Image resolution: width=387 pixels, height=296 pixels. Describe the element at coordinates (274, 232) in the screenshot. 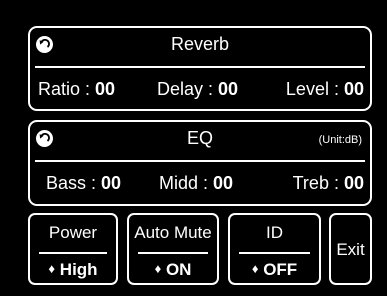

I see `id-label: ID` at that location.